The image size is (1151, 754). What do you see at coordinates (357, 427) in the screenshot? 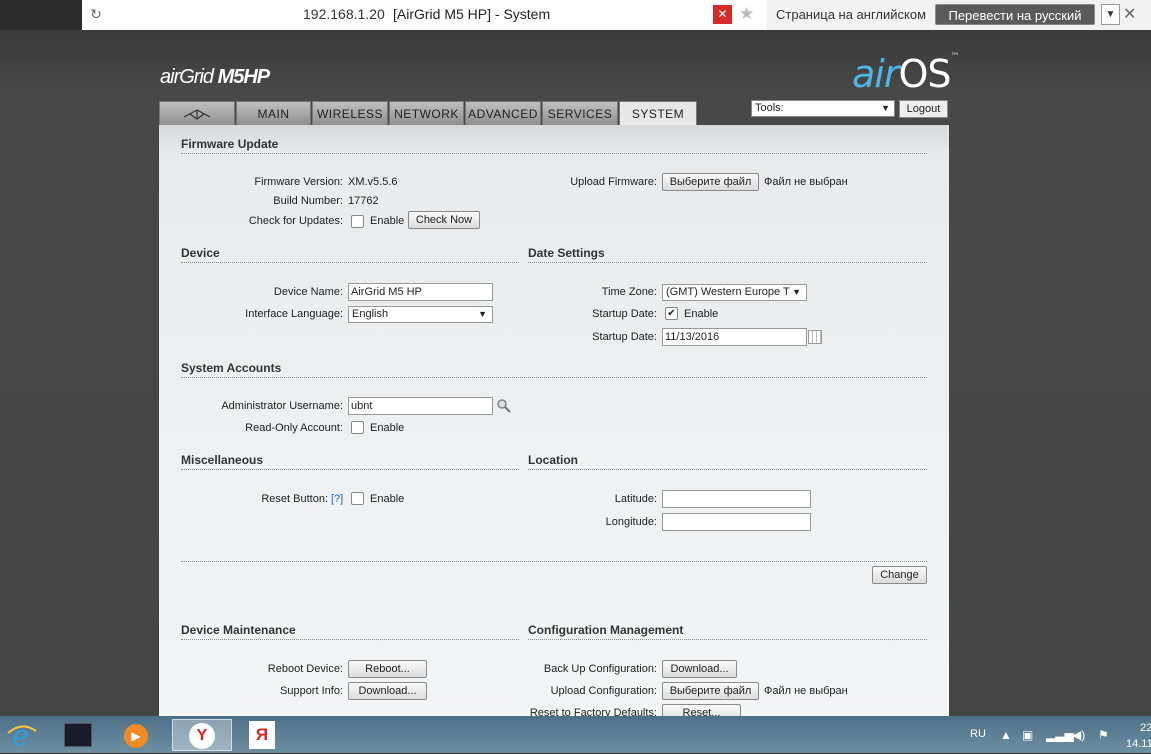
I see `read-only-account-checkbox` at bounding box center [357, 427].